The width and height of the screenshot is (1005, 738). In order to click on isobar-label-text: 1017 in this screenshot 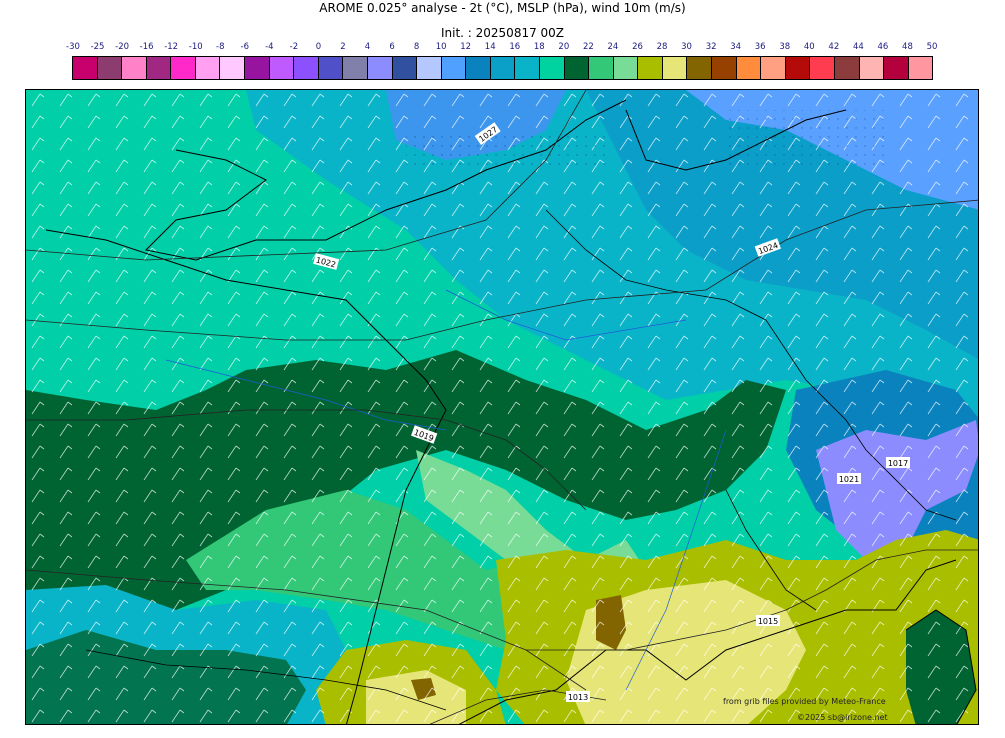, I will do `click(898, 463)`.